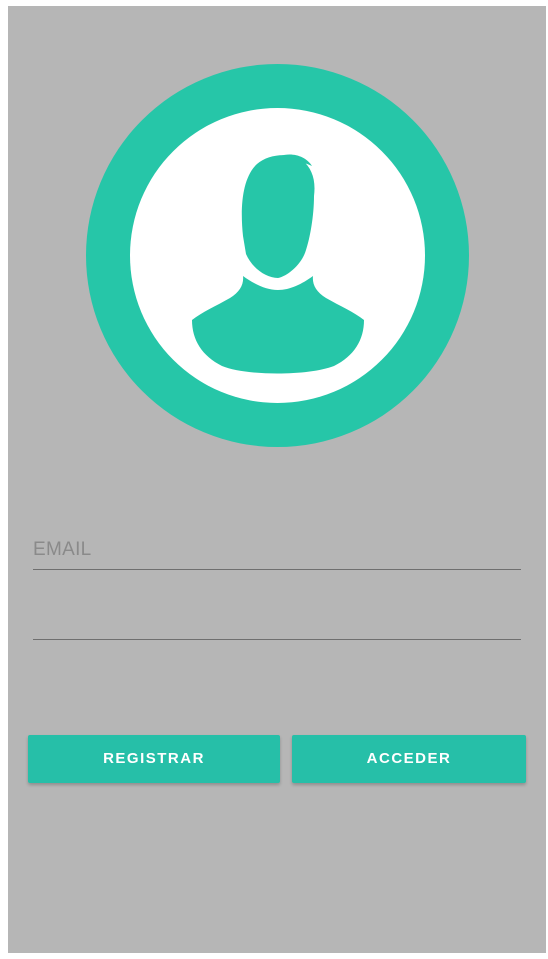 The image size is (548, 959). Describe the element at coordinates (409, 759) in the screenshot. I see `login-button: ACCEDER` at that location.